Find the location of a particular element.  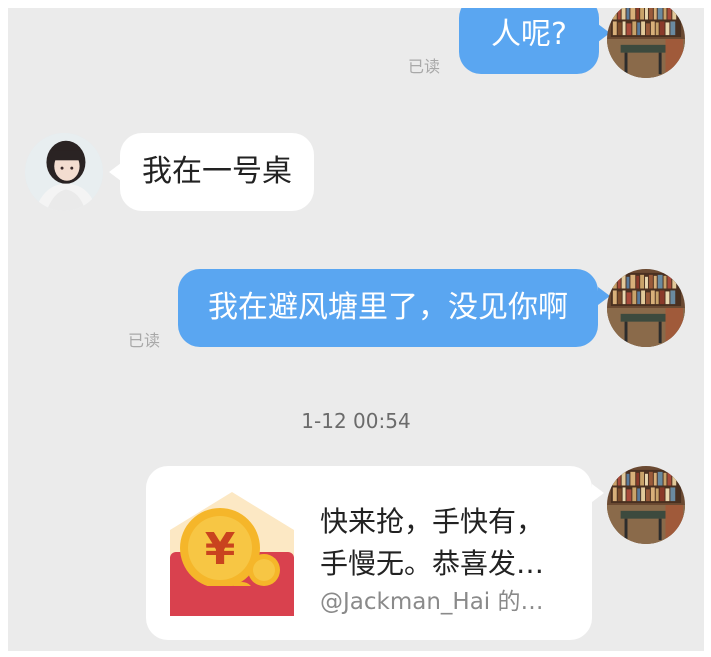

girl-portrait-avatar-icon is located at coordinates (64, 172).